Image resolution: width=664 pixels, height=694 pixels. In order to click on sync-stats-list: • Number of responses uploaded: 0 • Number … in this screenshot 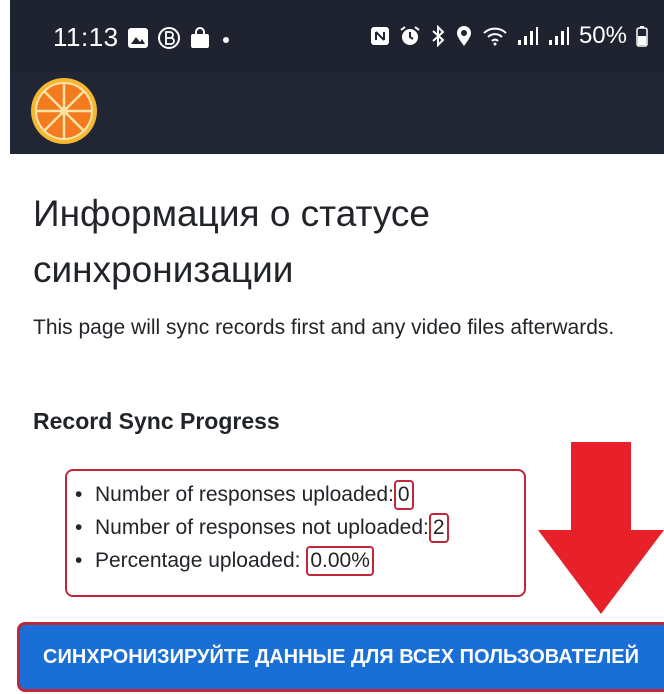, I will do `click(262, 527)`.